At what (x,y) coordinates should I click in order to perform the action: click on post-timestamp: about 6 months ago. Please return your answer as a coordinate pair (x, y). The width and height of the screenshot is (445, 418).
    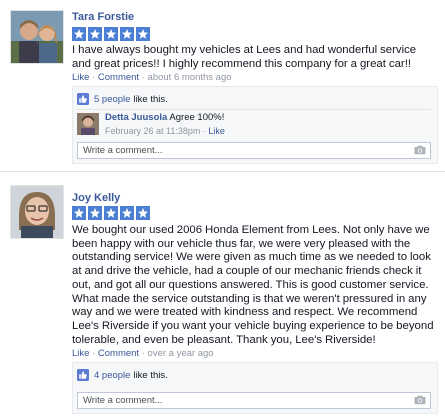
    Looking at the image, I should click on (190, 77).